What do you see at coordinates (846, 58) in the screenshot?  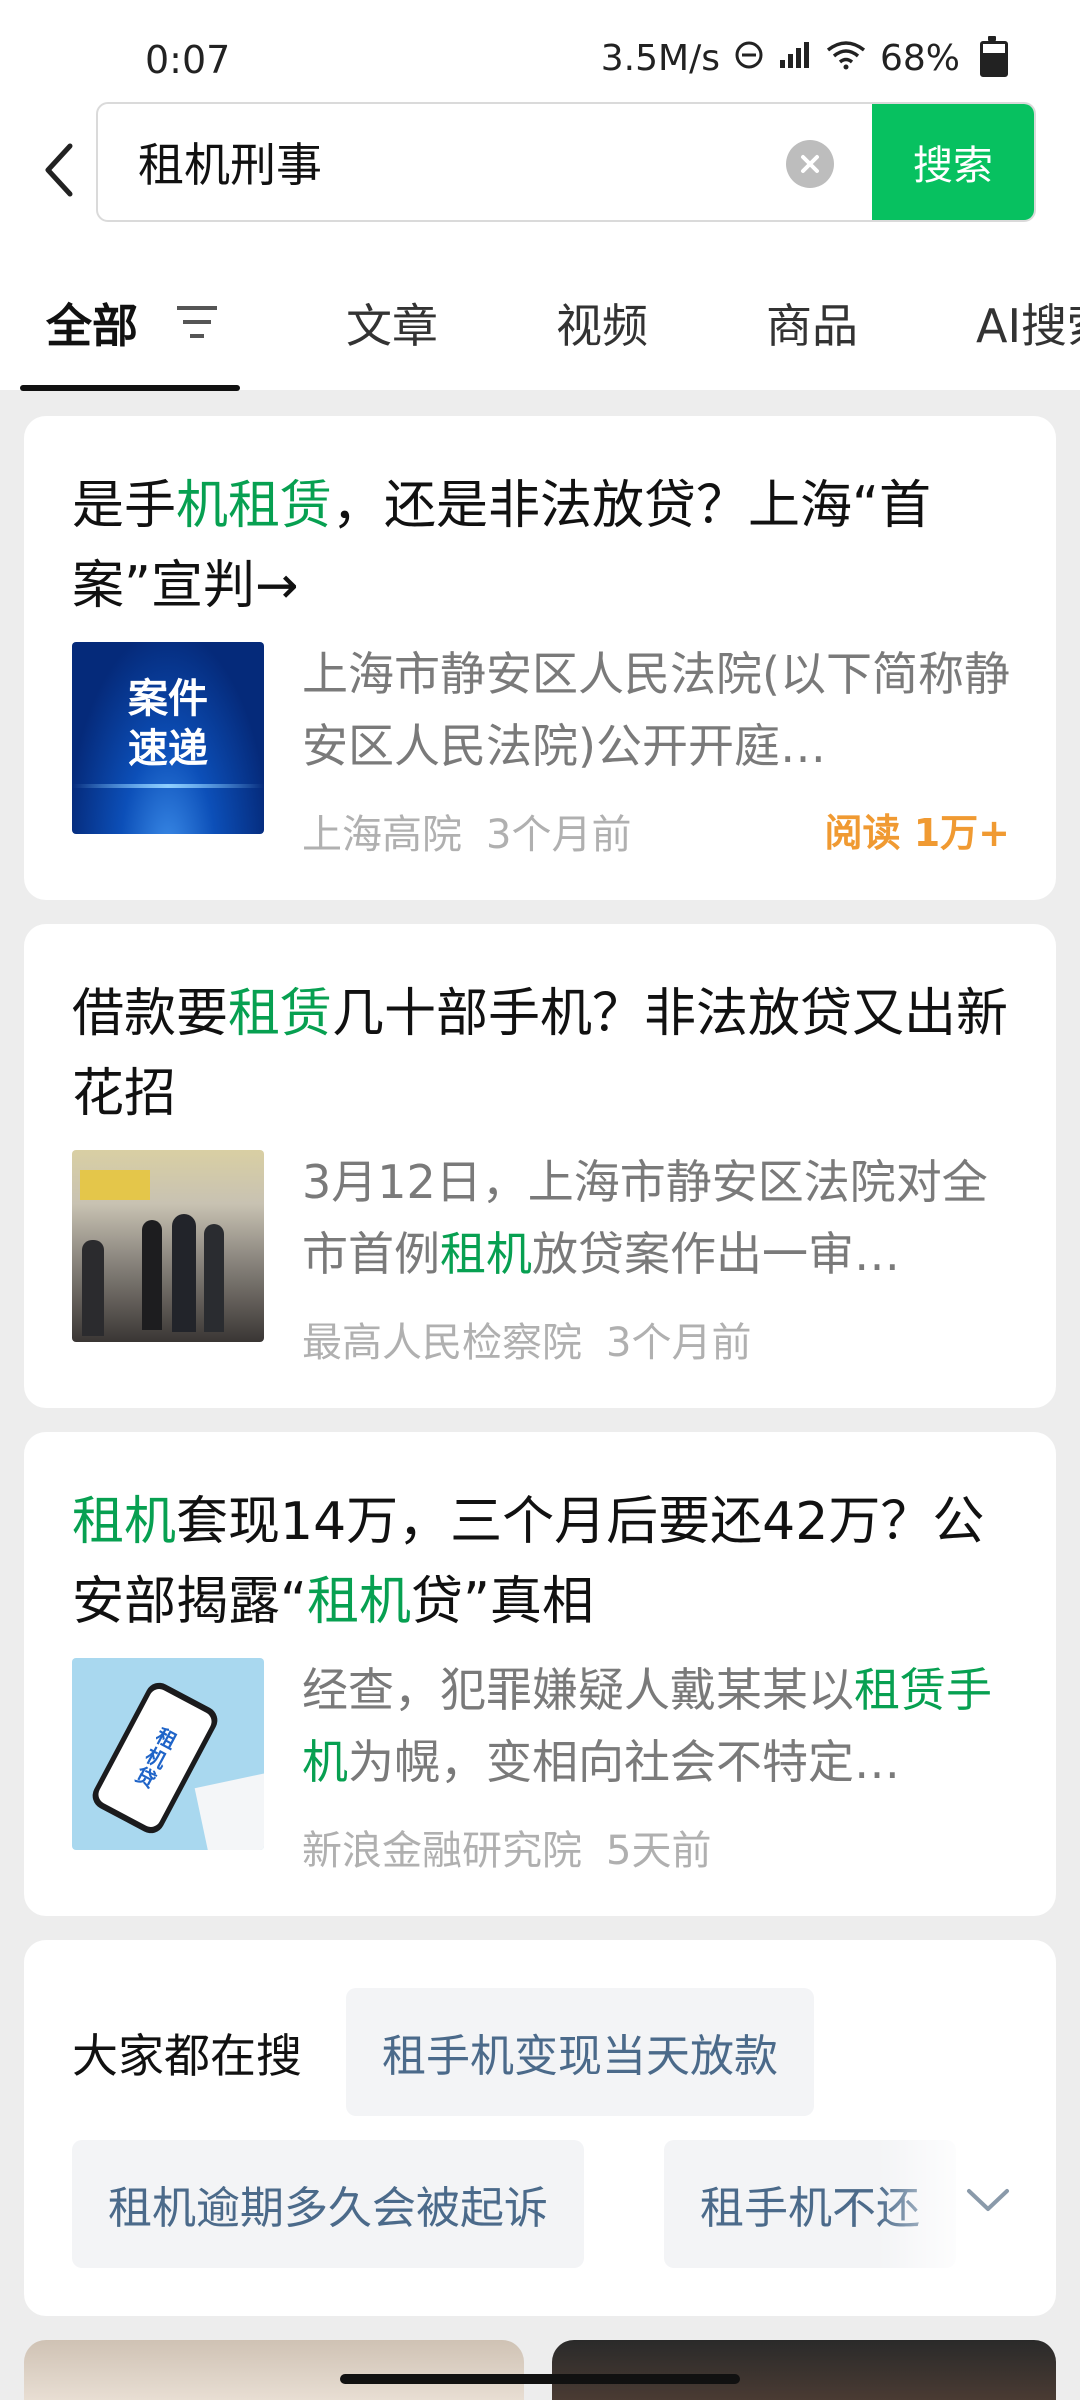 I see `wifi-icon` at bounding box center [846, 58].